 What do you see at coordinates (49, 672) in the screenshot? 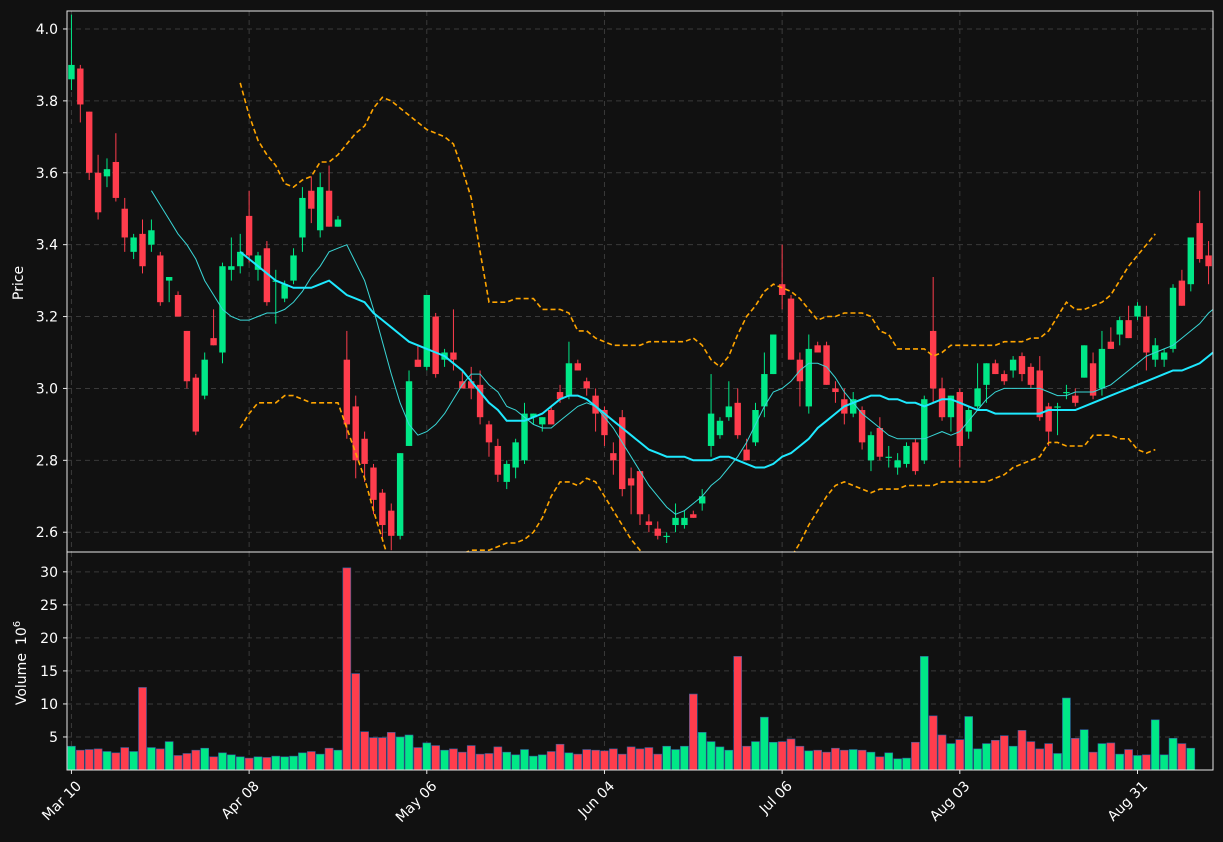
I see `volume-tick-label: 15` at bounding box center [49, 672].